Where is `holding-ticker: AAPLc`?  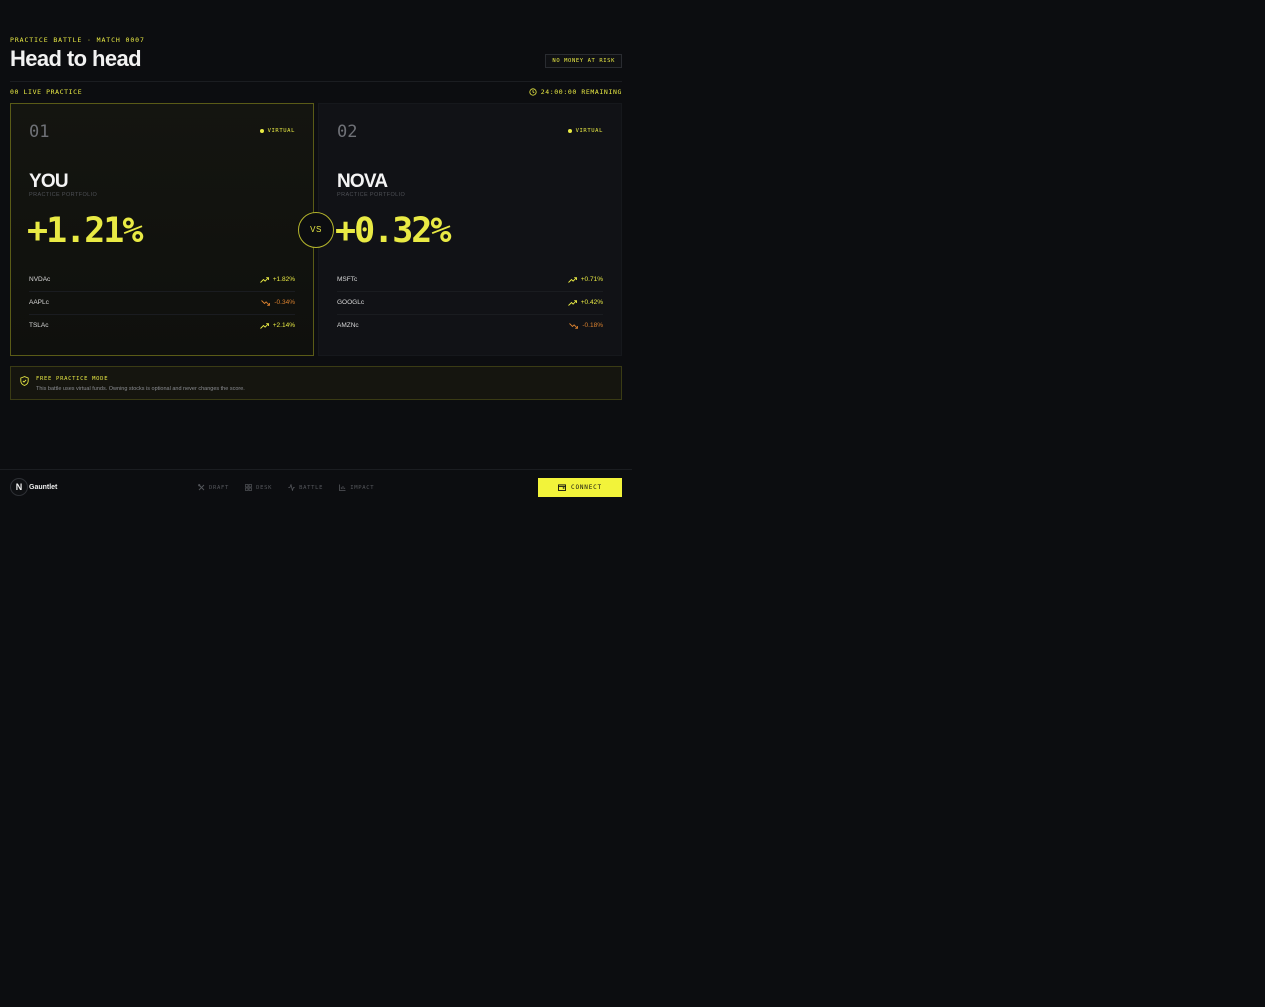
holding-ticker: AAPLc is located at coordinates (39, 302).